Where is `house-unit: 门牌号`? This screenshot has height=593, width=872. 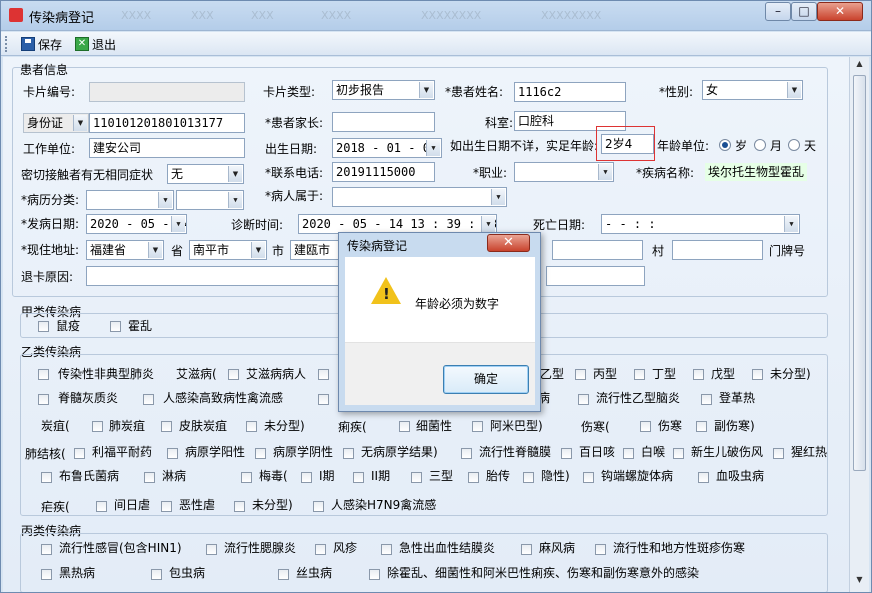 house-unit: 门牌号 is located at coordinates (787, 251).